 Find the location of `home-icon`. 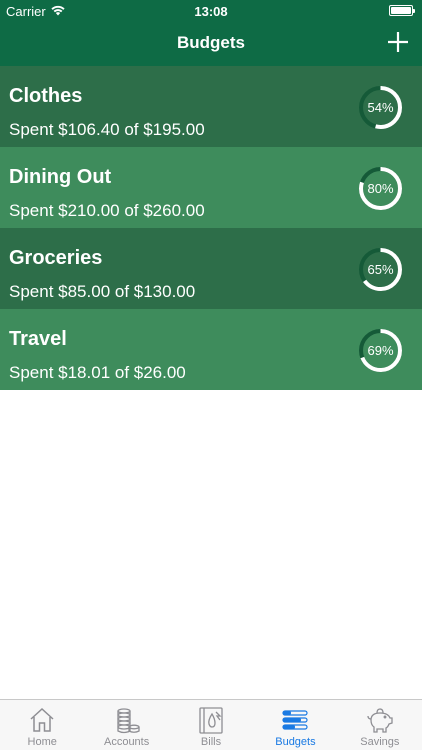

home-icon is located at coordinates (42, 719).